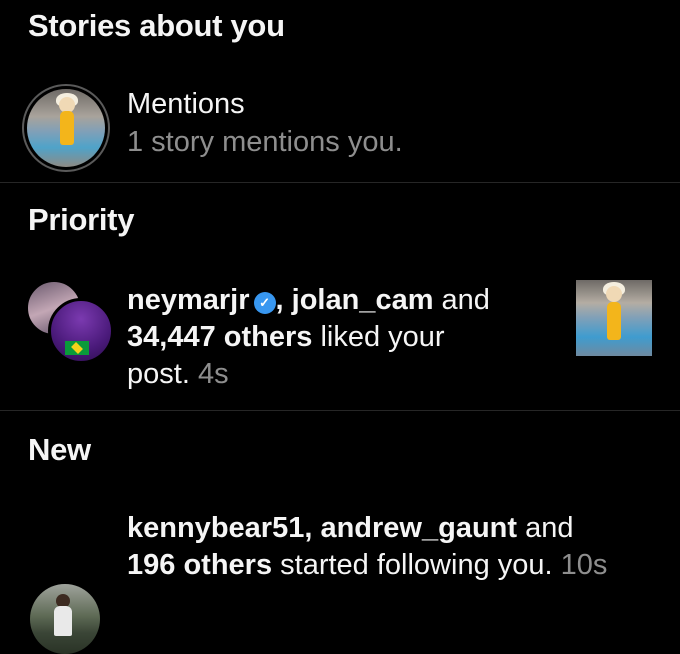  Describe the element at coordinates (186, 104) in the screenshot. I see `mentions-title: Mentions` at that location.